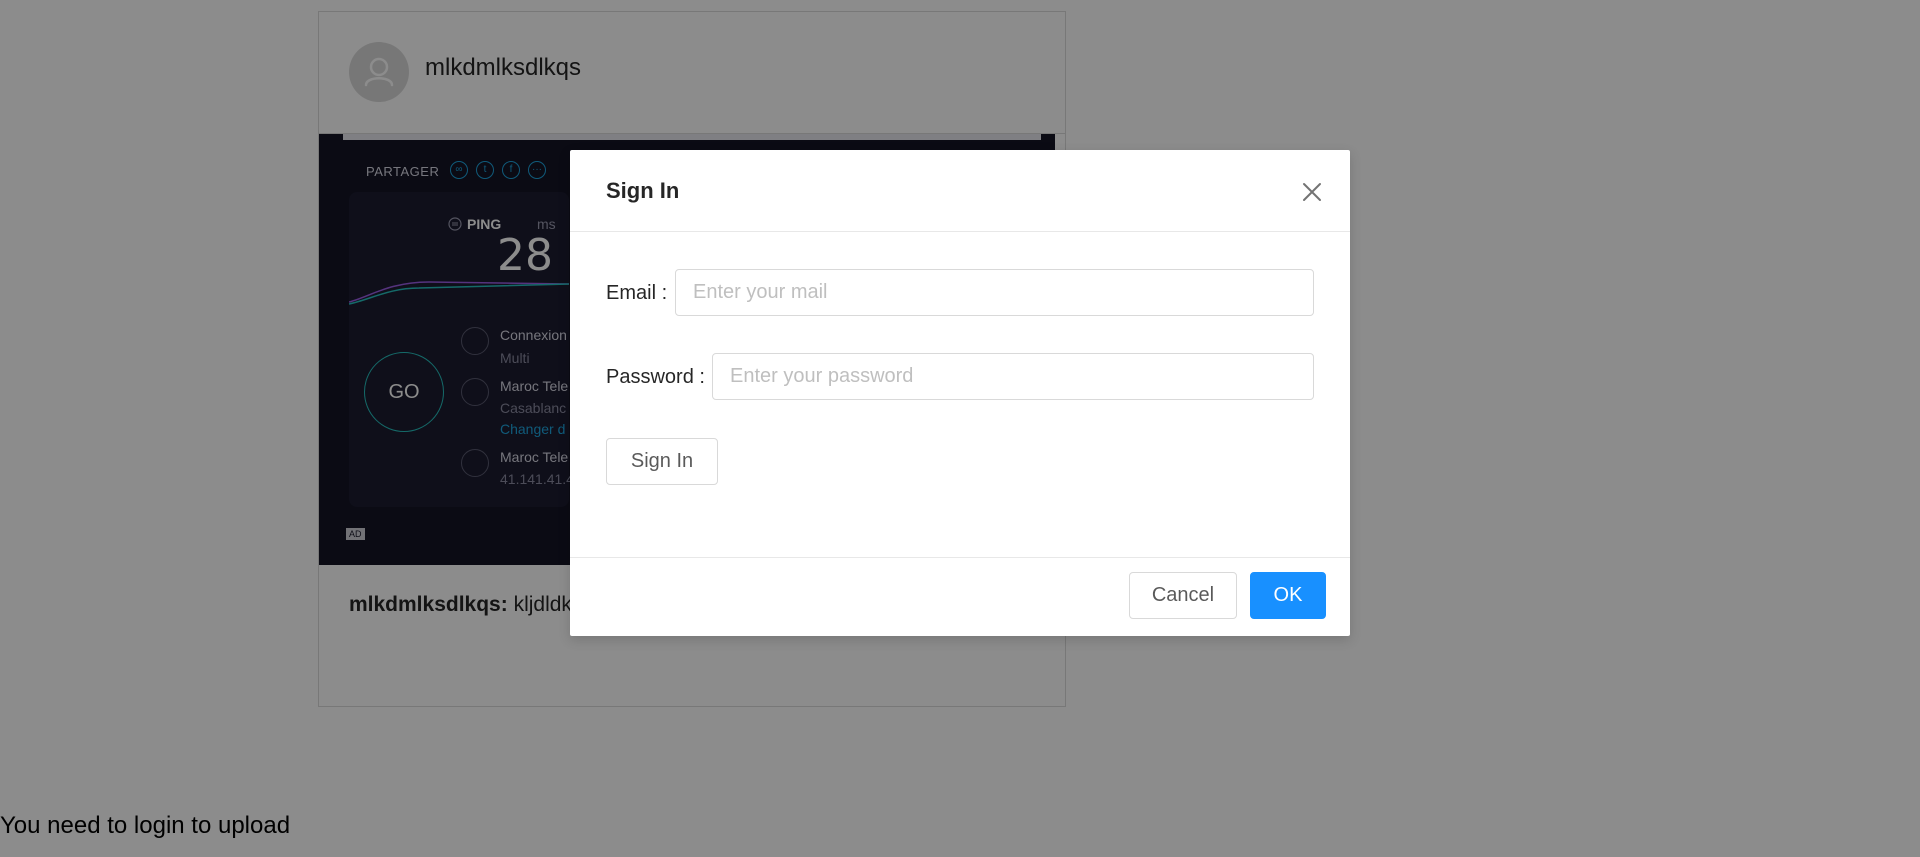 The width and height of the screenshot is (1920, 857). I want to click on email-label: Email :, so click(637, 293).